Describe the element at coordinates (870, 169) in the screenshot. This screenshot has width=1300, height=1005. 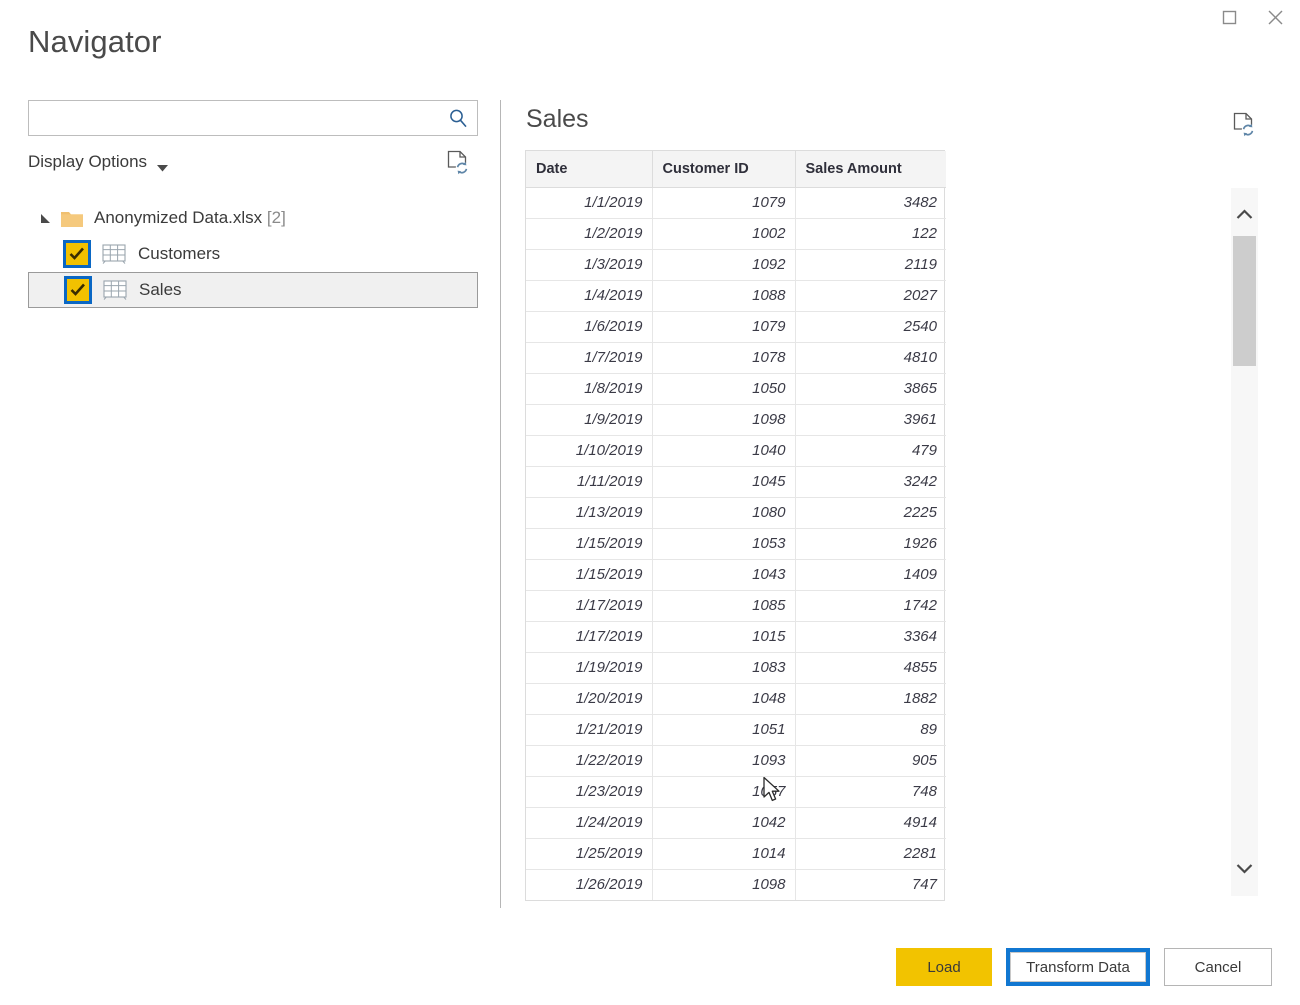
I see `column-header-sales-amount: Sales Amount` at that location.